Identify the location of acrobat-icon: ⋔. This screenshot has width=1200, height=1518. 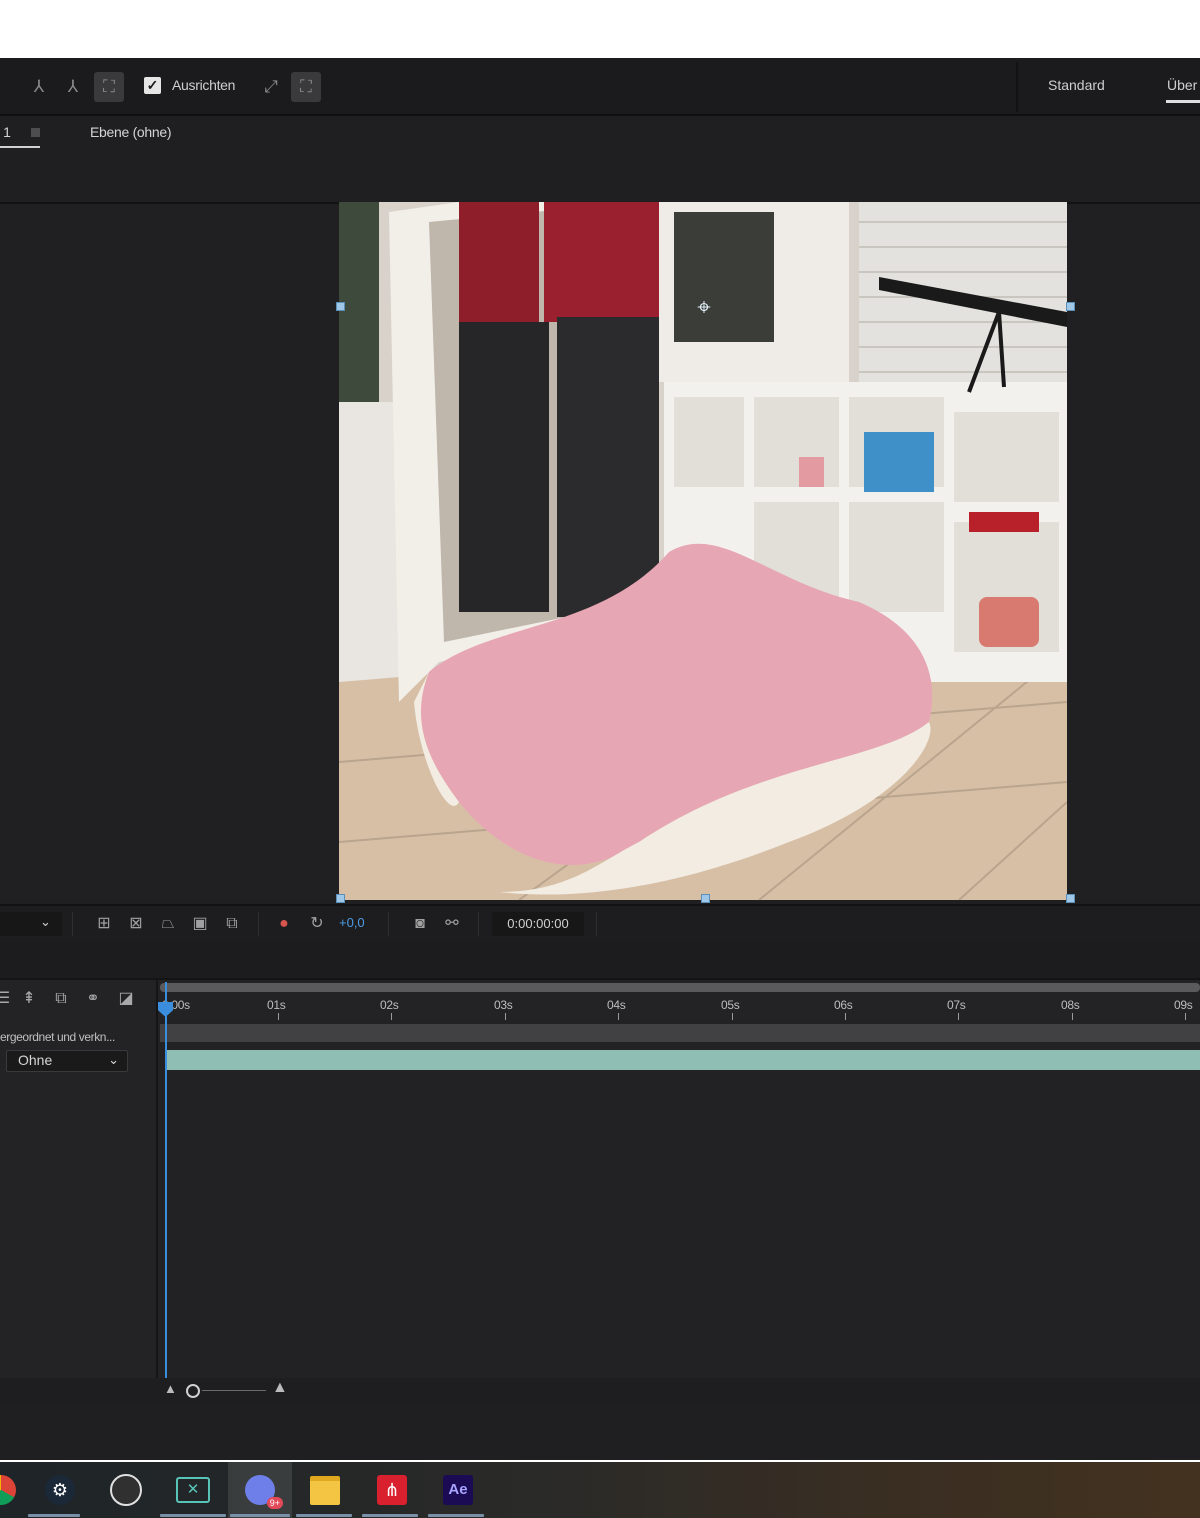
(392, 1490).